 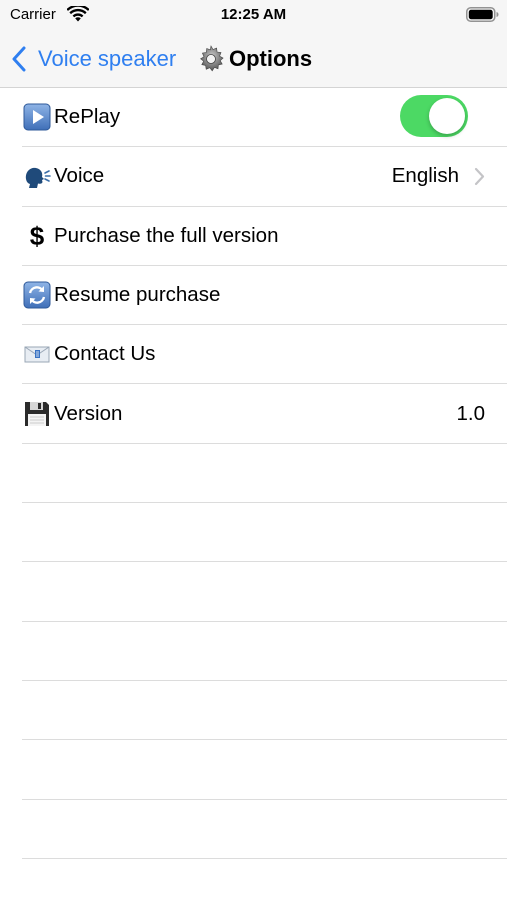 I want to click on version-value: 1.0, so click(x=471, y=413).